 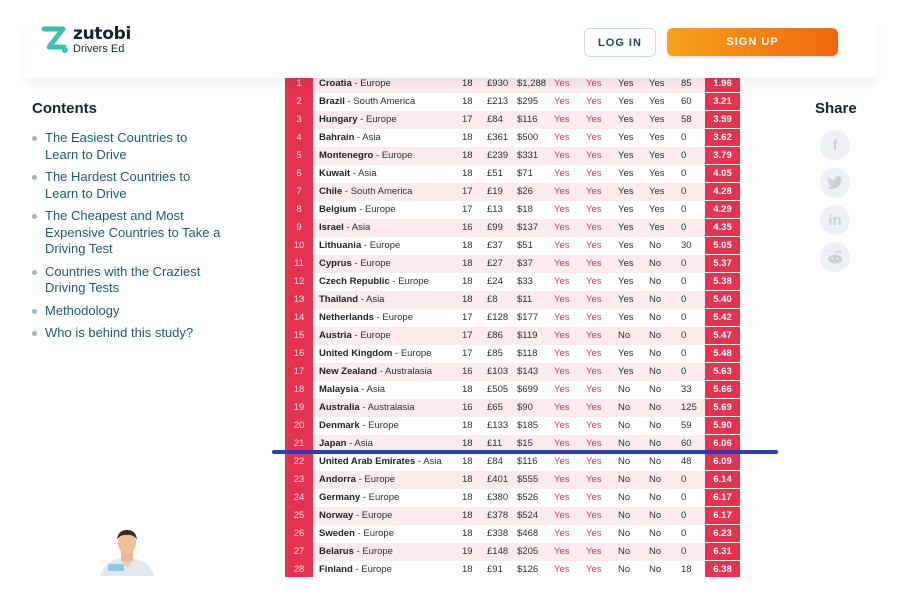 What do you see at coordinates (299, 426) in the screenshot?
I see `rank-cell: 20` at bounding box center [299, 426].